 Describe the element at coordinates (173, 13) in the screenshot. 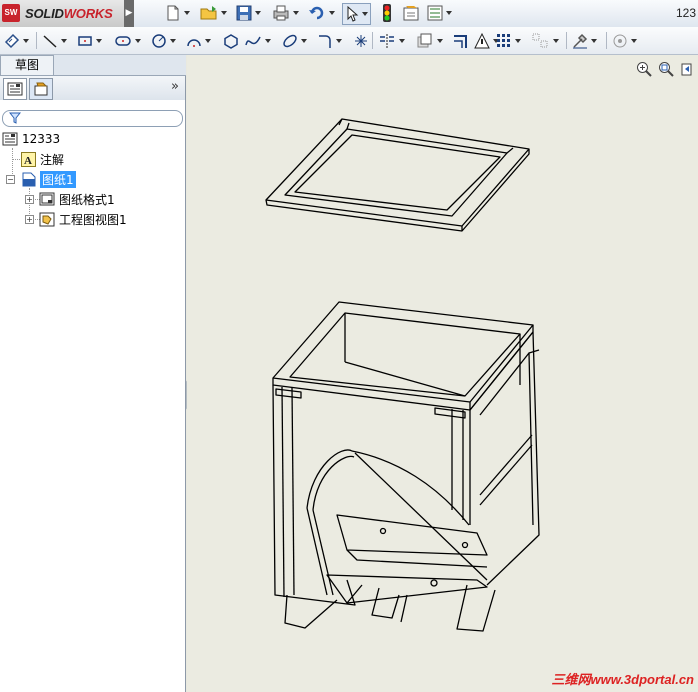

I see `new-document-icon` at that location.